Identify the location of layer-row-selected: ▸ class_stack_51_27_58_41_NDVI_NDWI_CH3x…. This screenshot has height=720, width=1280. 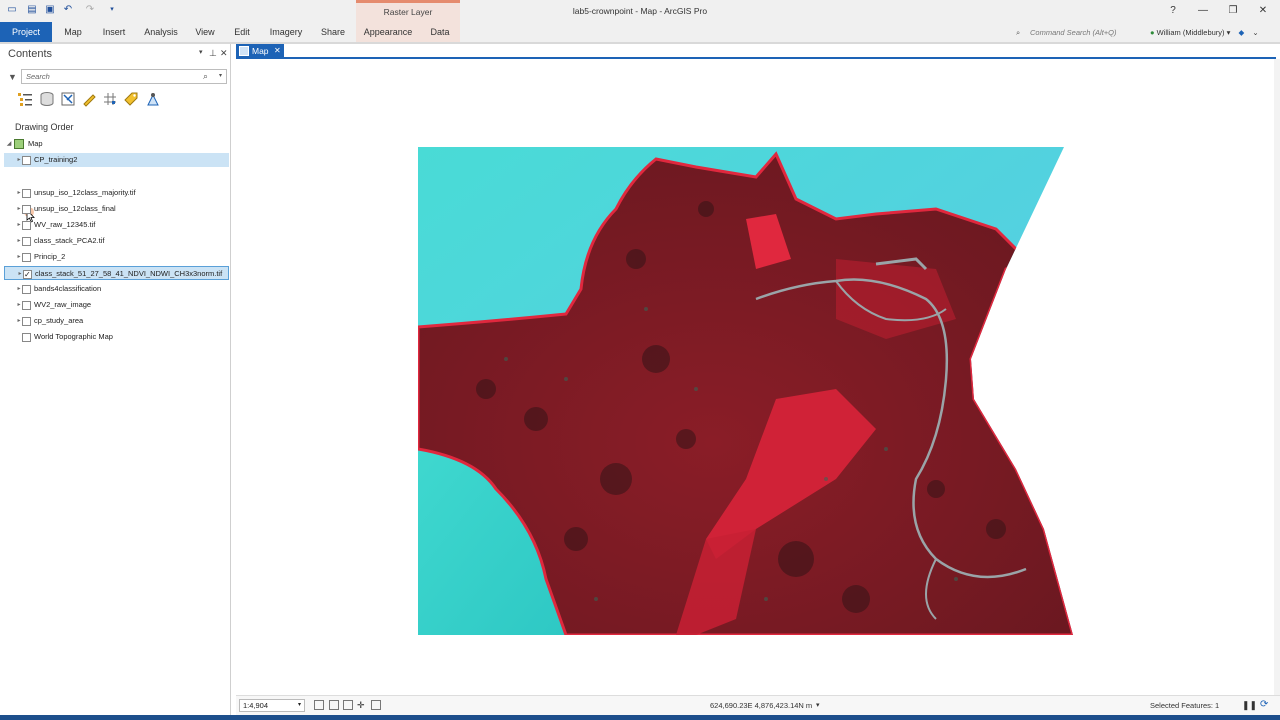
(116, 274).